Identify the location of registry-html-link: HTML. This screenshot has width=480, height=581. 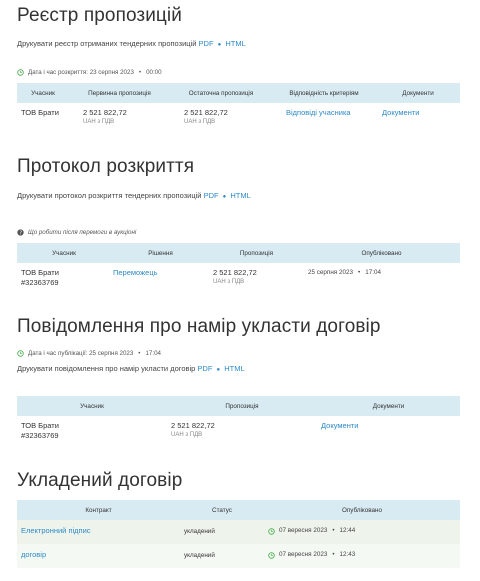
(235, 43).